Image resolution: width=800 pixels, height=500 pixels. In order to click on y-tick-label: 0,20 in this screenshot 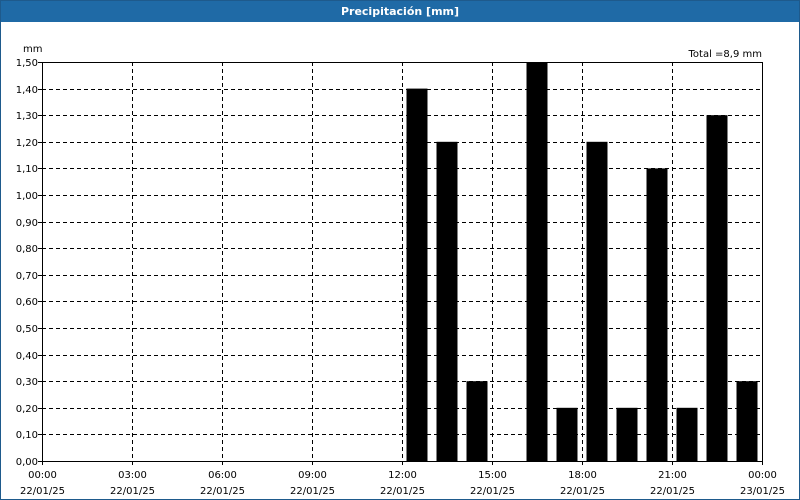, I will do `click(27, 409)`.